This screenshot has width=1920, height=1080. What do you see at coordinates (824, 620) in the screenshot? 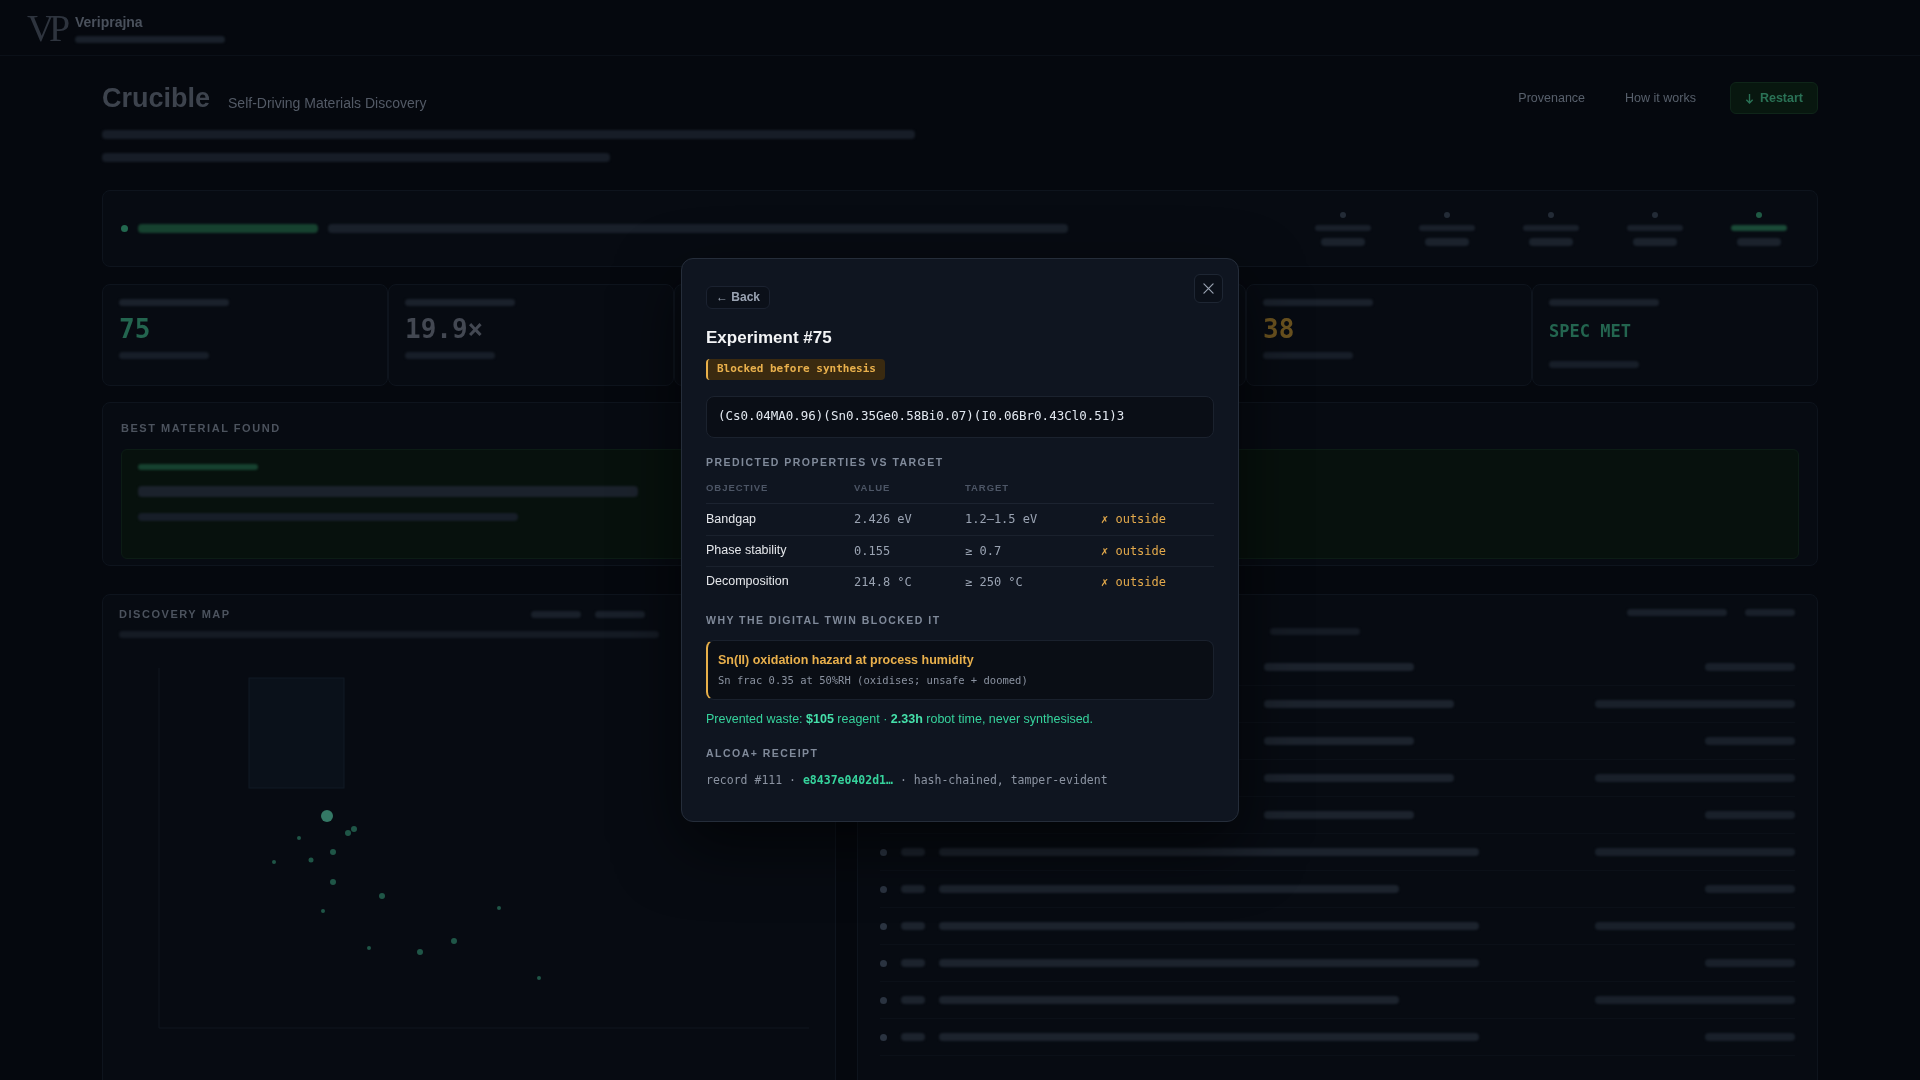
I see `section-heading: WHY THE DIGITAL TWIN BLOCKED IT` at bounding box center [824, 620].